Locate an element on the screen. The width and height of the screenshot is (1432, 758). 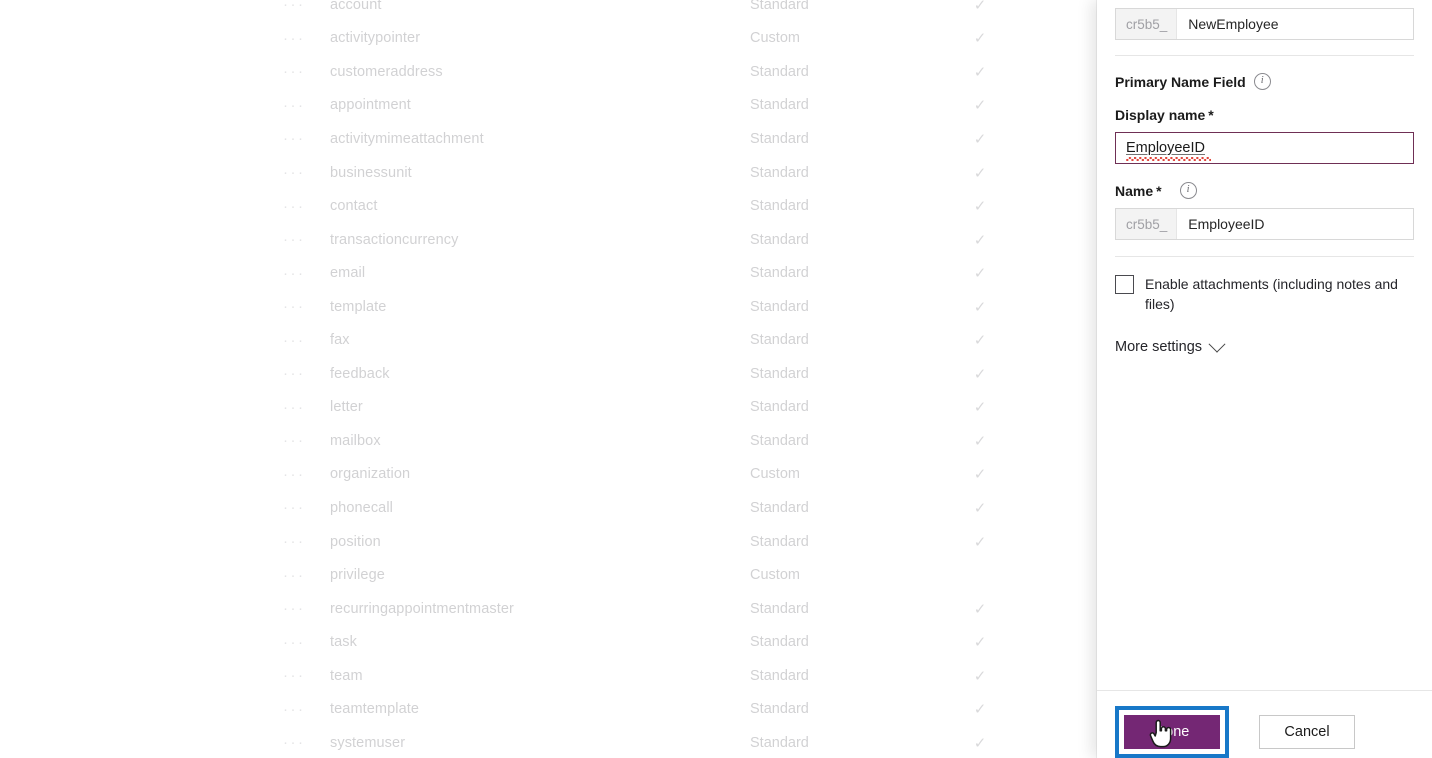
table-row-name: phonecall is located at coordinates (361, 507).